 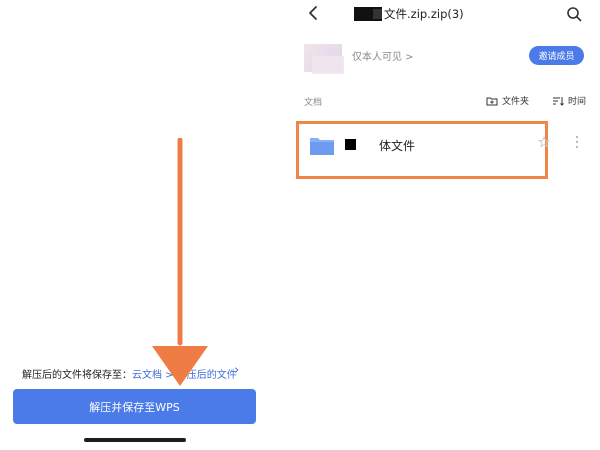 What do you see at coordinates (397, 146) in the screenshot?
I see `list-item-name: 体文件` at bounding box center [397, 146].